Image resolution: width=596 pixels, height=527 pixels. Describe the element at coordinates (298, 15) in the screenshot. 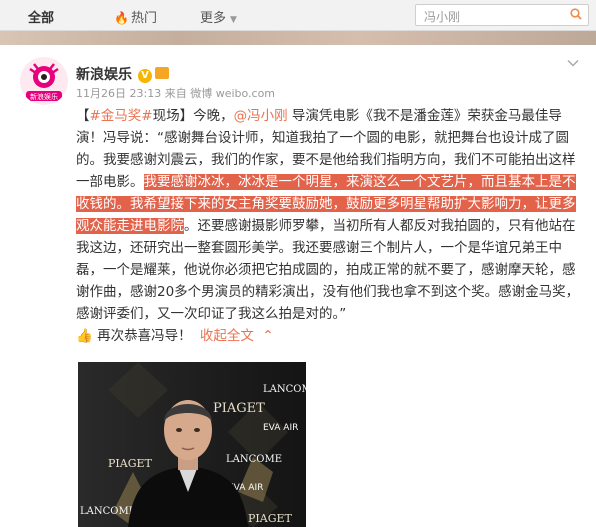

I see `top-nav-bar: 全部 🔥 热门 更多 ▼ 冯小刚` at that location.